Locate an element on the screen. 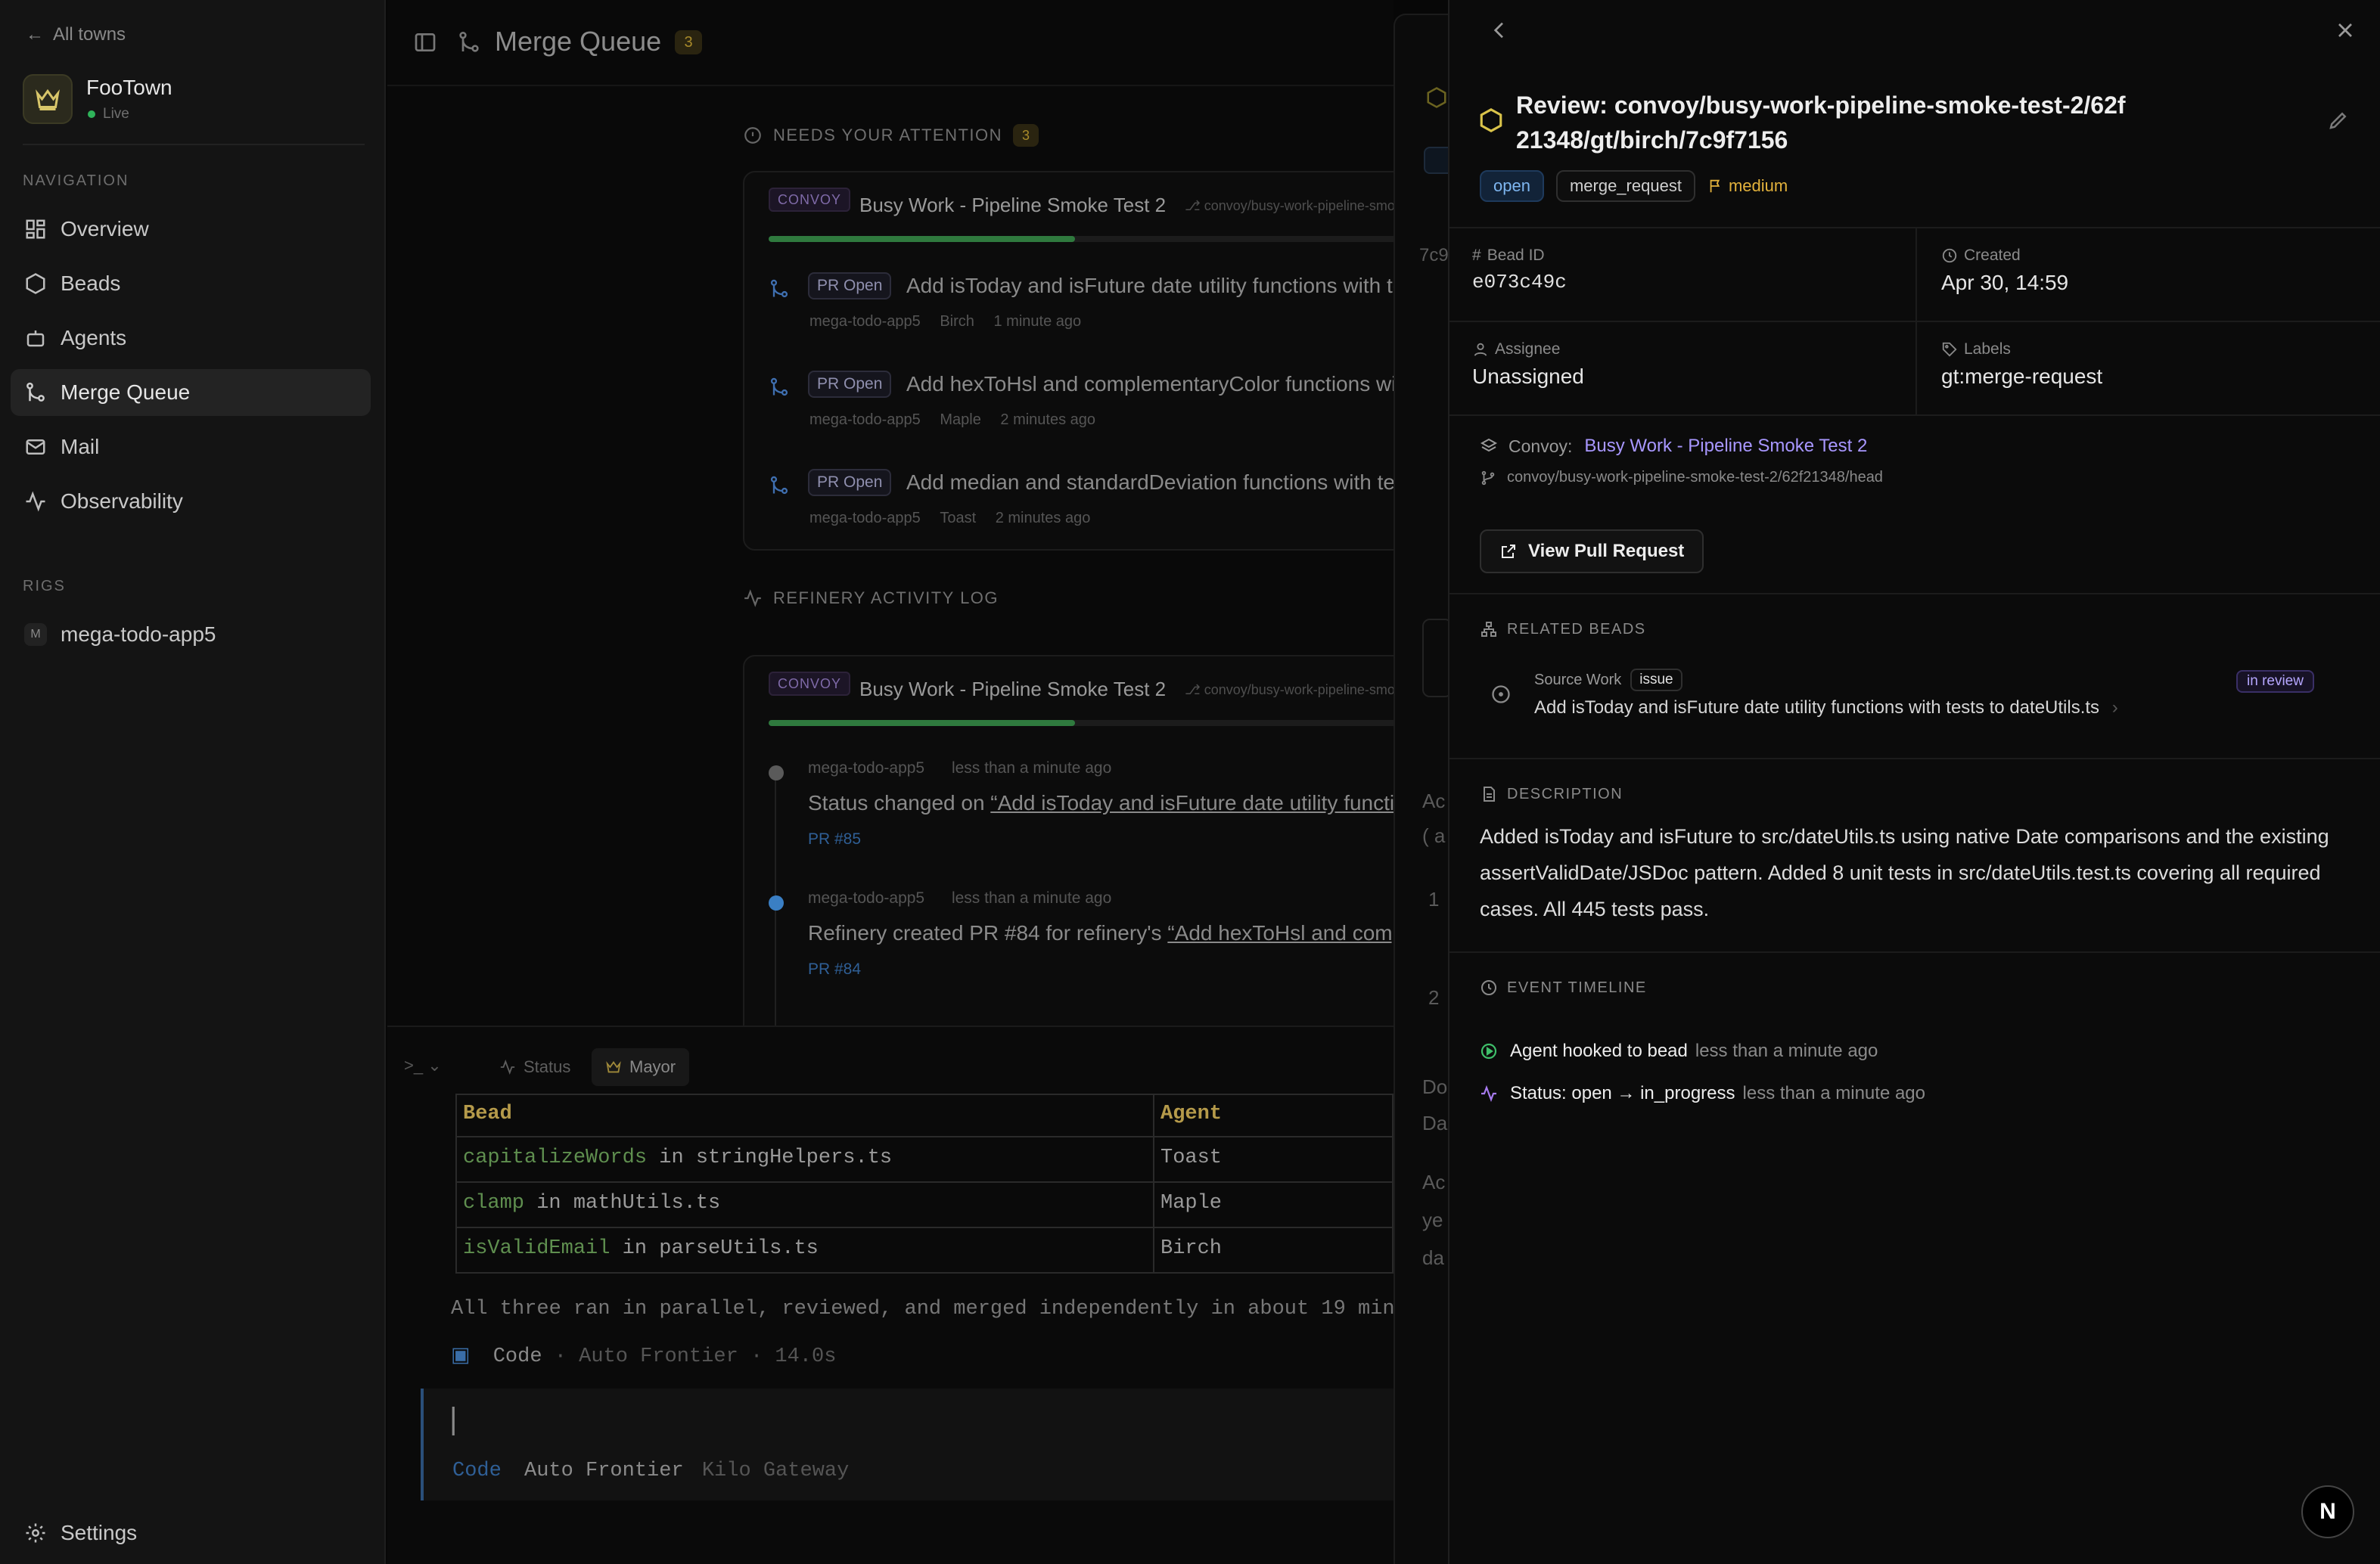 This screenshot has height=1564, width=2380. convoy-badge: CONVOY is located at coordinates (810, 684).